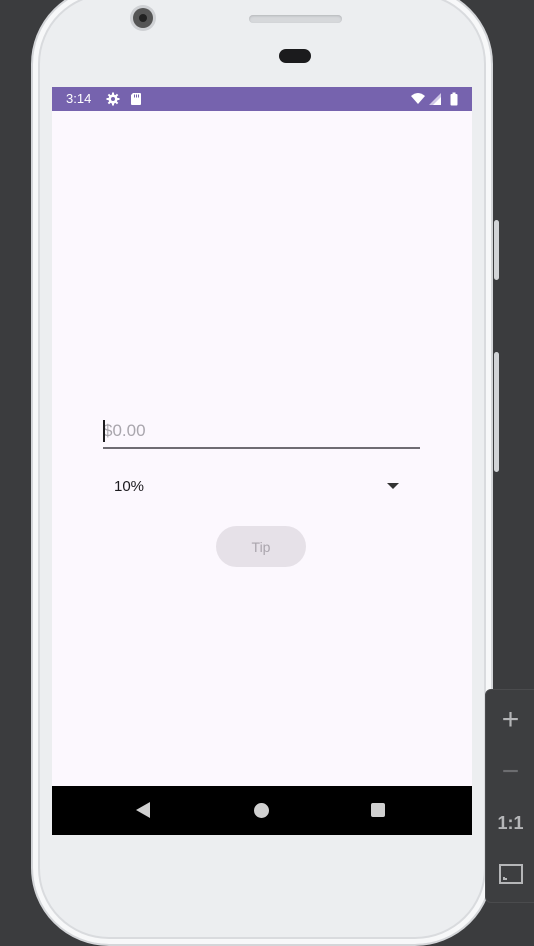 This screenshot has width=534, height=946. Describe the element at coordinates (129, 486) in the screenshot. I see `tip-percentage-value: 10%` at that location.